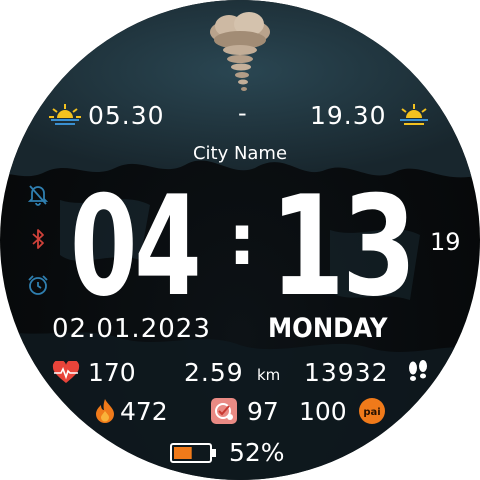  What do you see at coordinates (214, 372) in the screenshot?
I see `distance-value: 2.59` at bounding box center [214, 372].